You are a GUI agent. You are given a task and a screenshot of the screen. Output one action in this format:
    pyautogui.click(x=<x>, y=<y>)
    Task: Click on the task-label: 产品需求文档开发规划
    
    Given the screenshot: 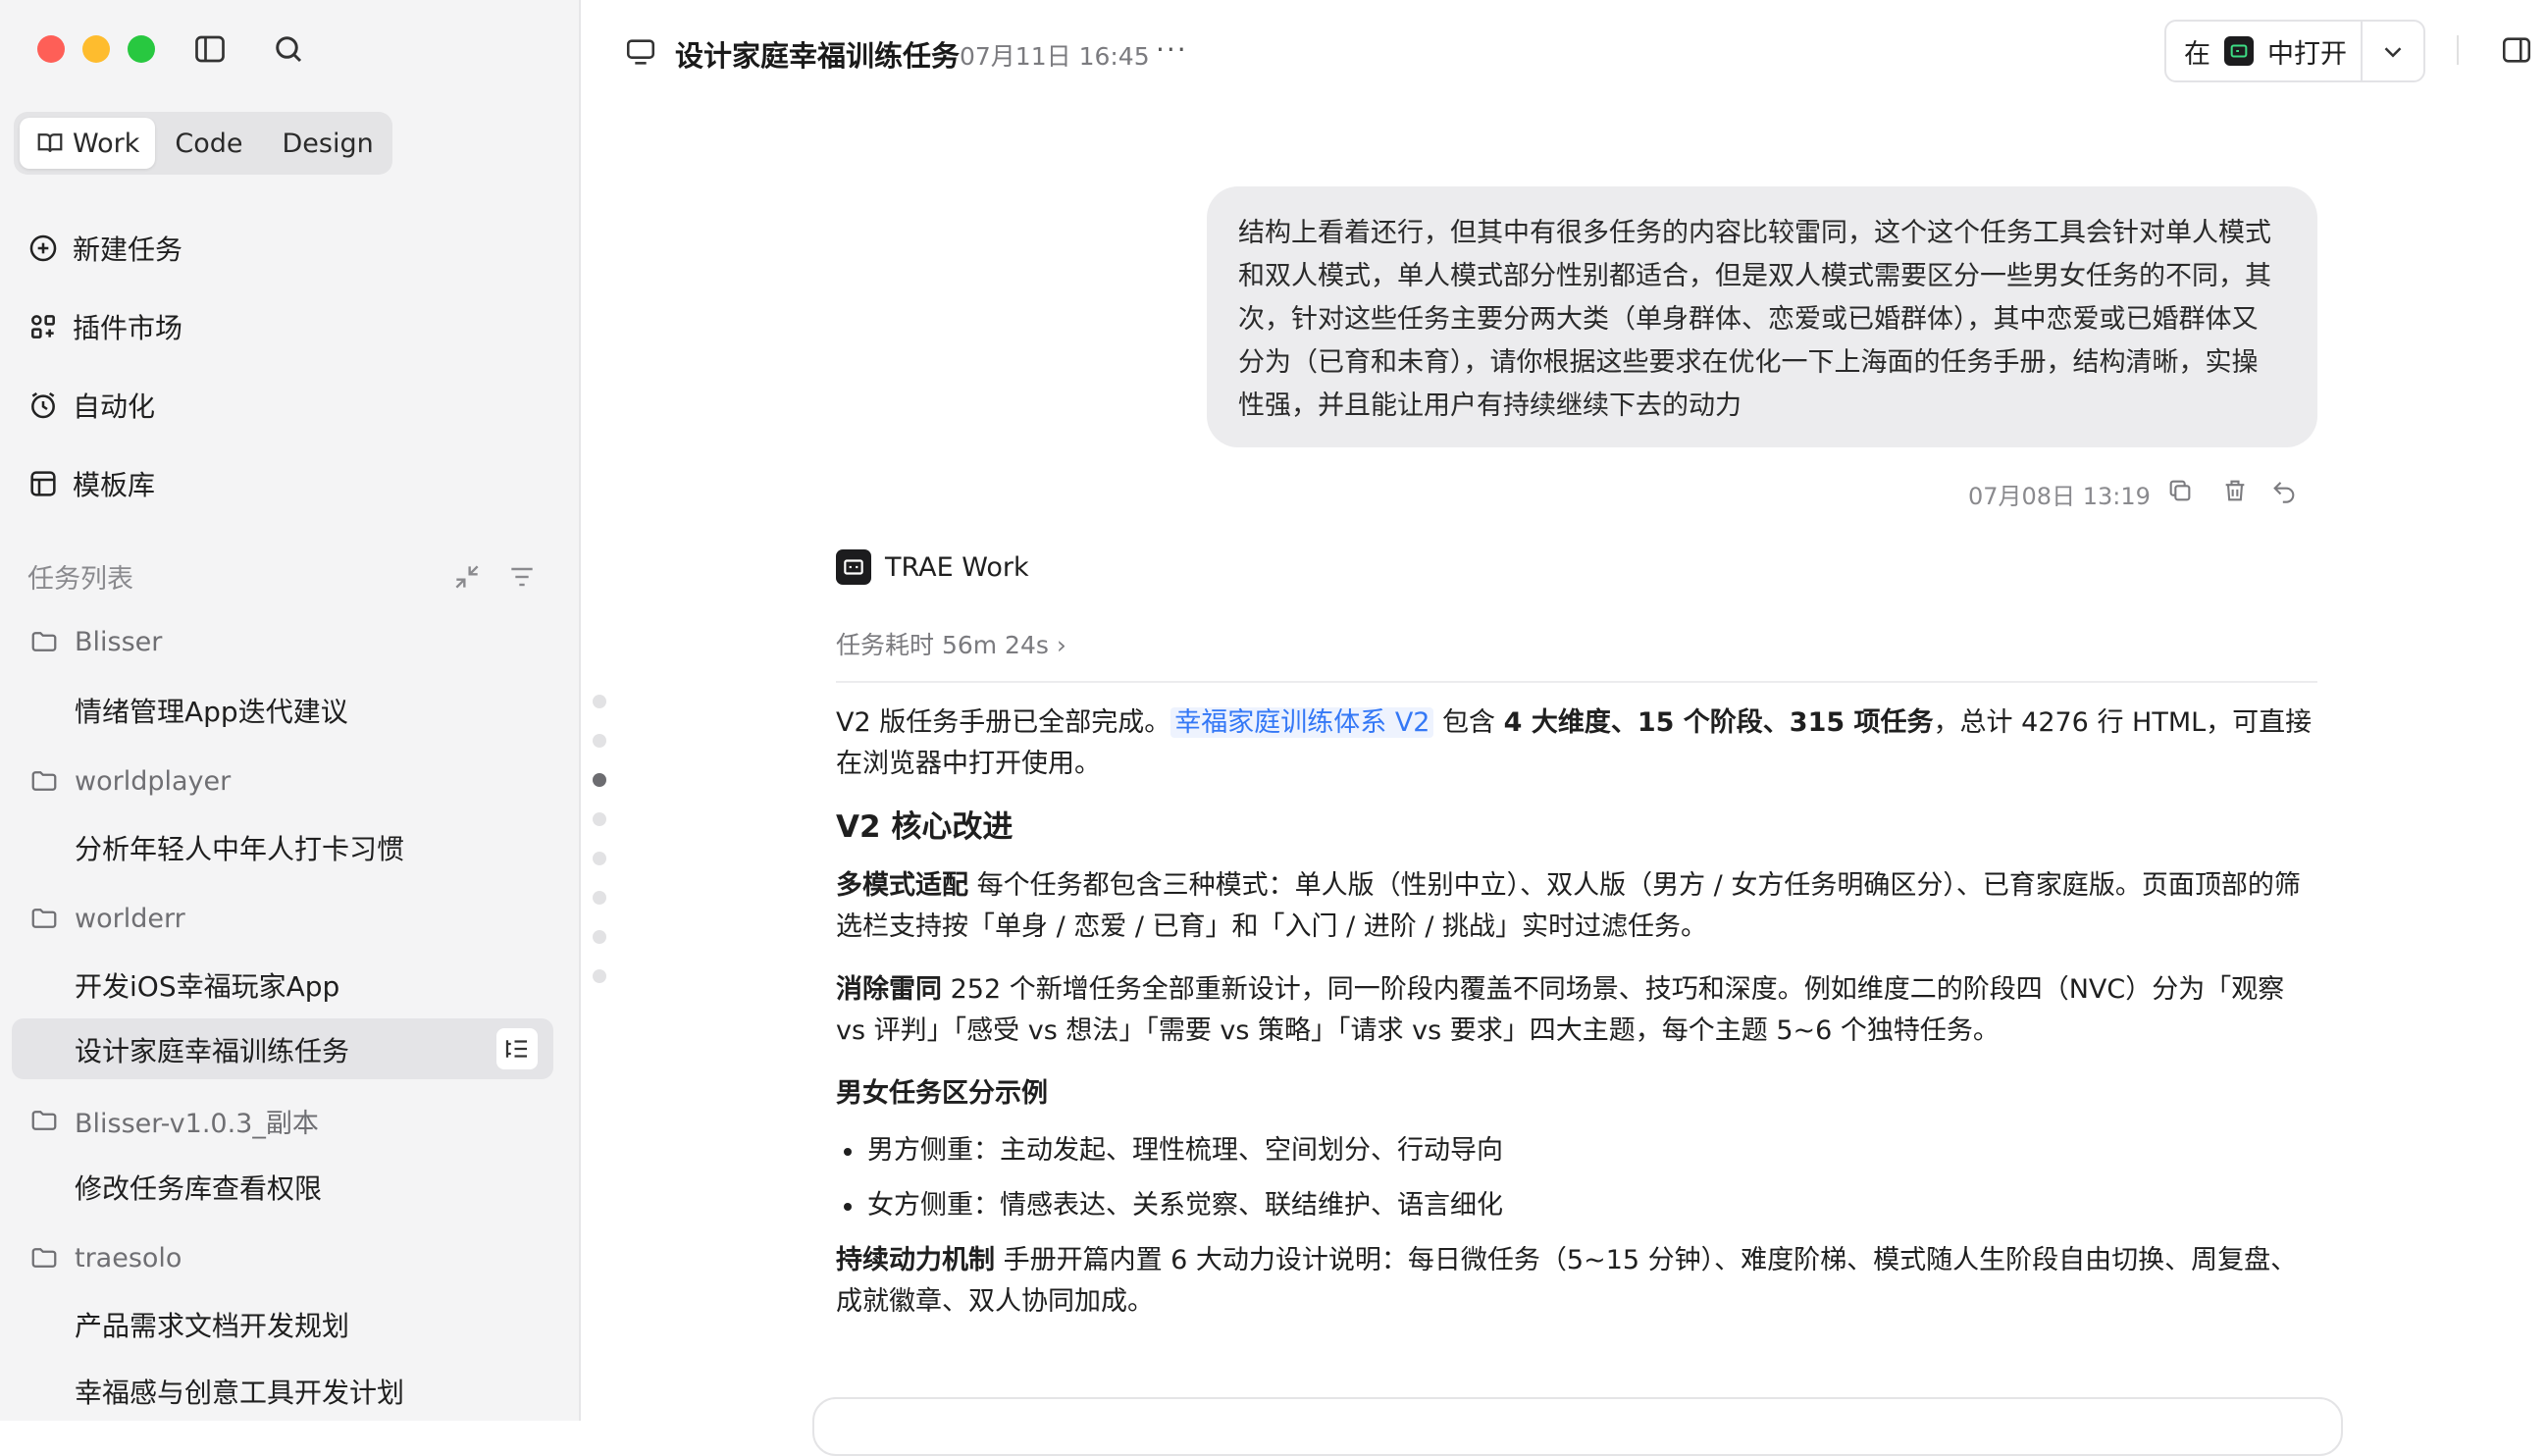 What is the action you would take?
    pyautogui.click(x=212, y=1326)
    